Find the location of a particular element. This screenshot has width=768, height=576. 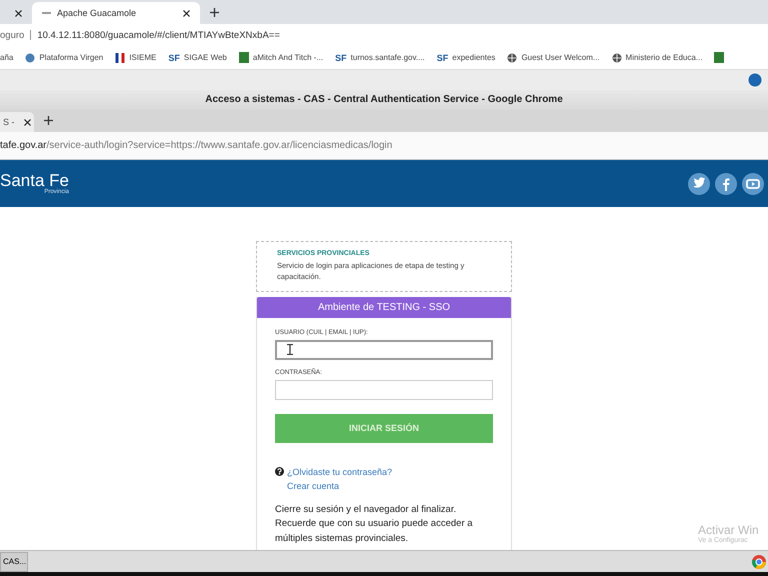

bookmark: SF SIGAE Web is located at coordinates (197, 57).